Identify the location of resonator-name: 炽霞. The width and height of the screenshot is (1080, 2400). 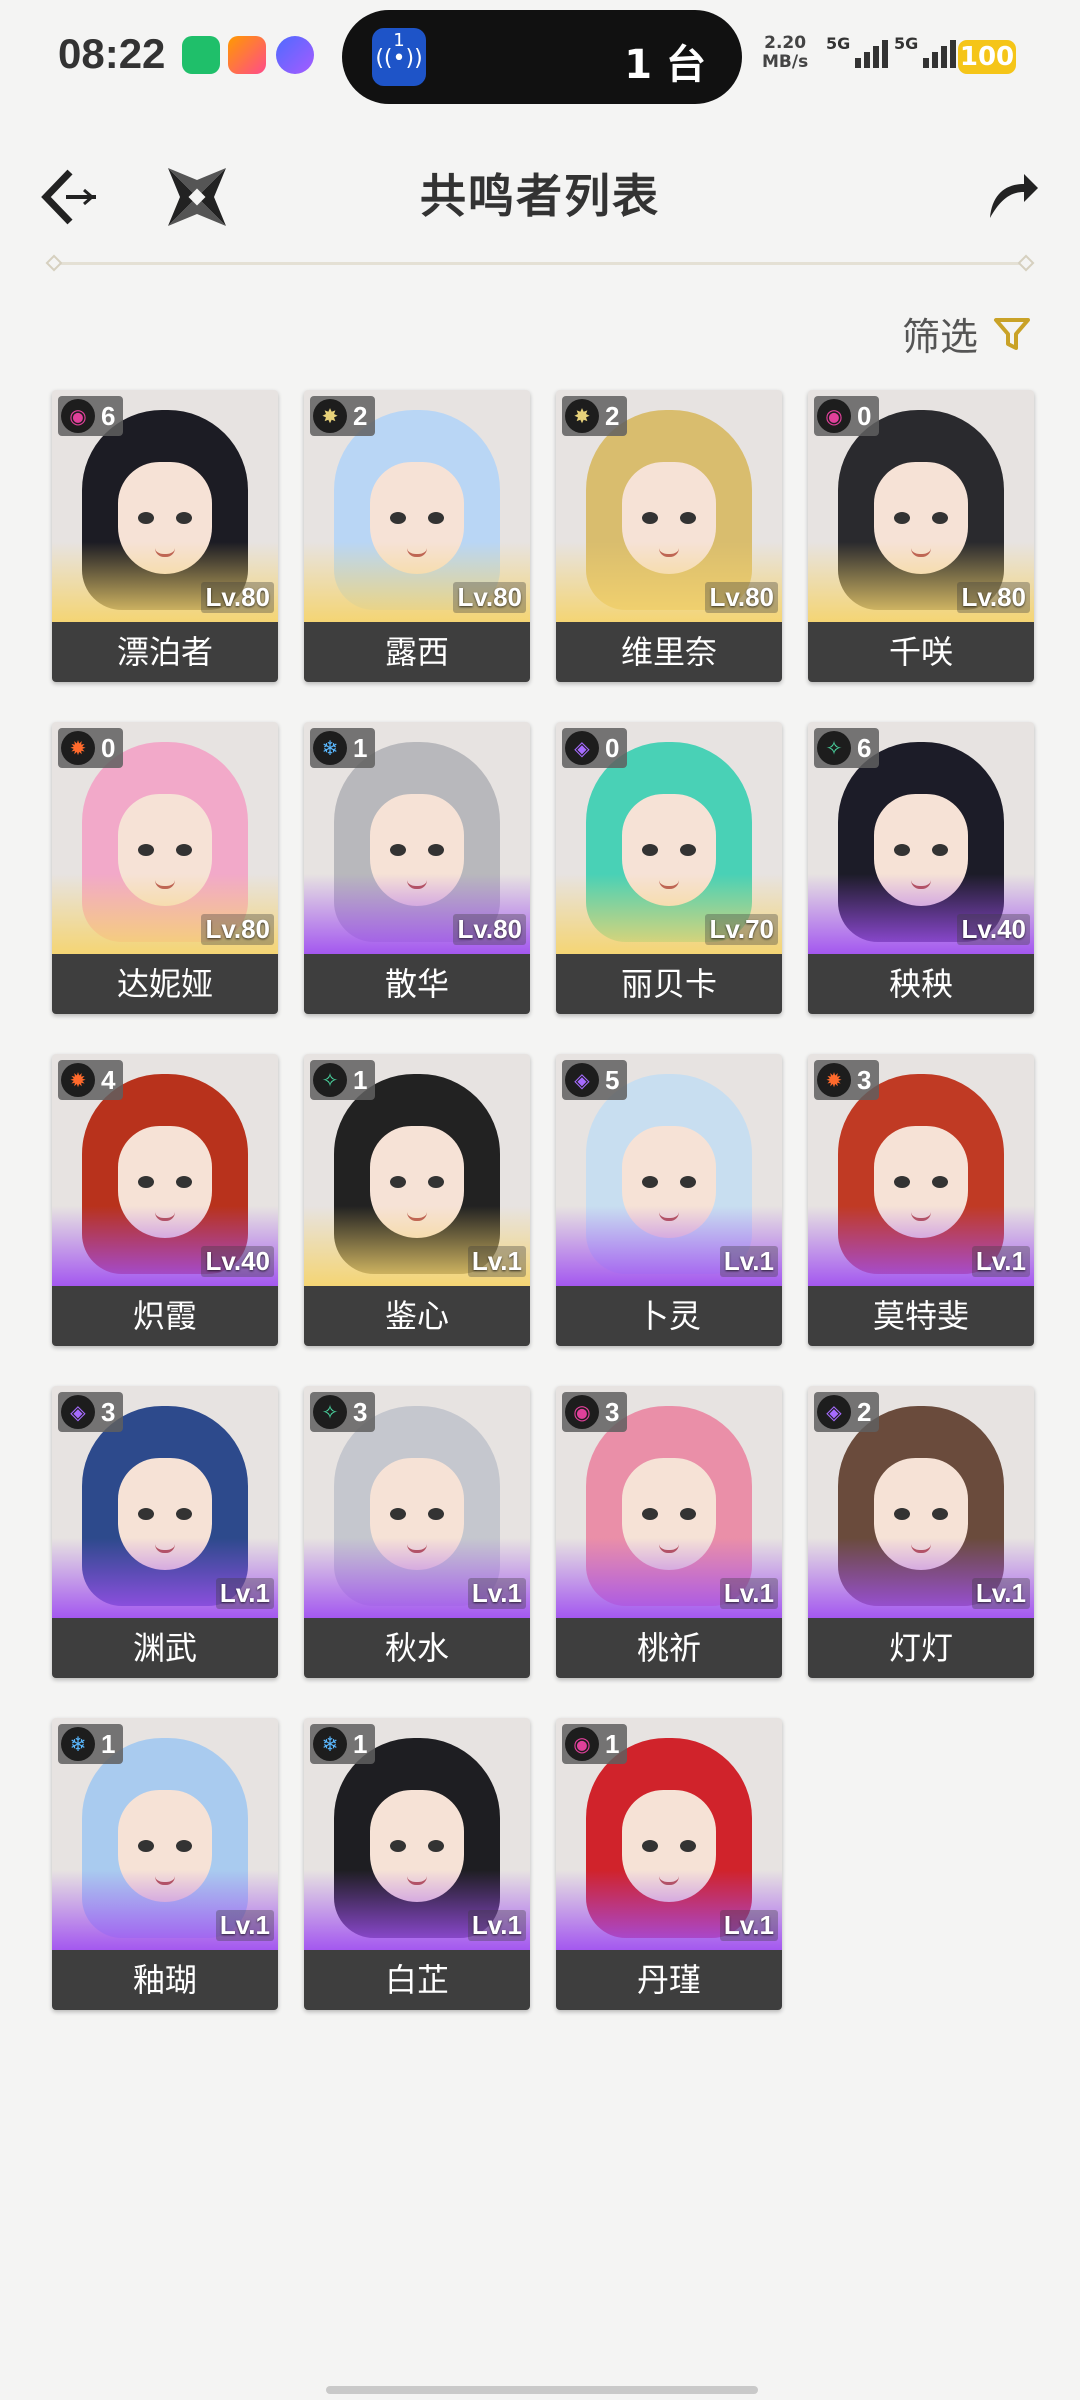
(165, 1316).